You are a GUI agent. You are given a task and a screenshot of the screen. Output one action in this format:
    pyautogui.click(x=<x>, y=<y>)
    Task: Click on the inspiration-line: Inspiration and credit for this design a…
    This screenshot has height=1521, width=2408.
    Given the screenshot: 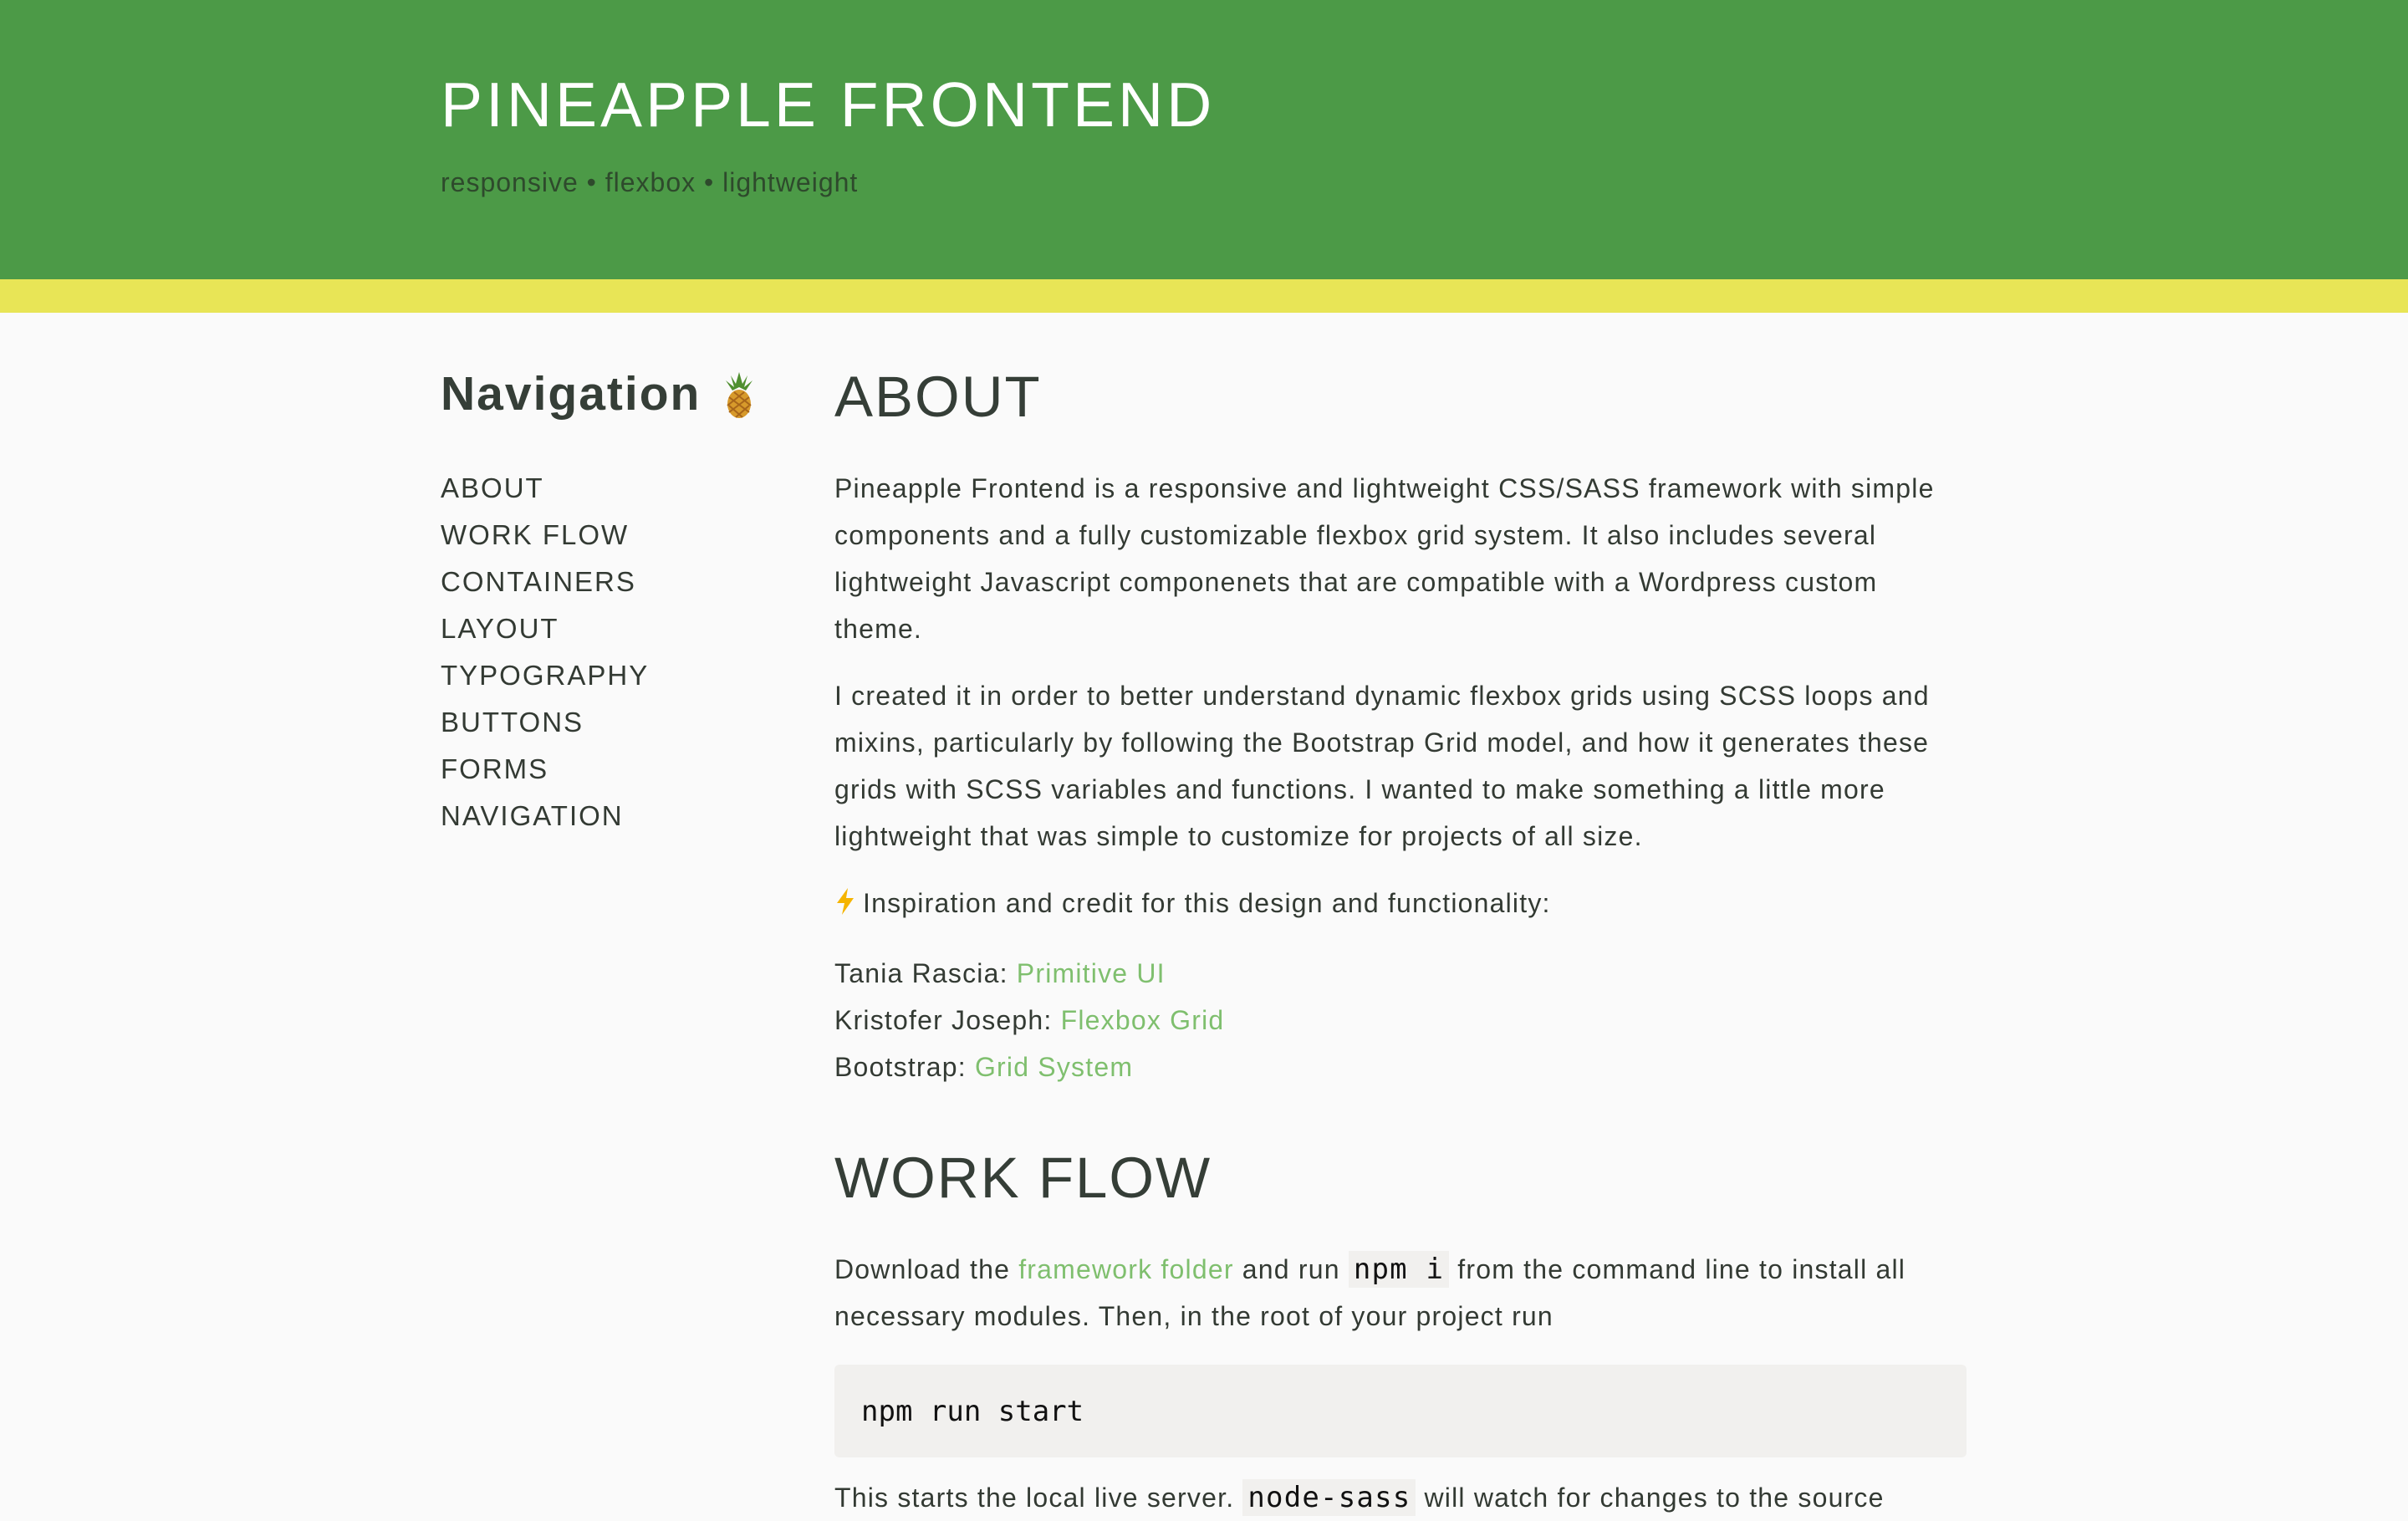 What is the action you would take?
    pyautogui.click(x=1400, y=905)
    